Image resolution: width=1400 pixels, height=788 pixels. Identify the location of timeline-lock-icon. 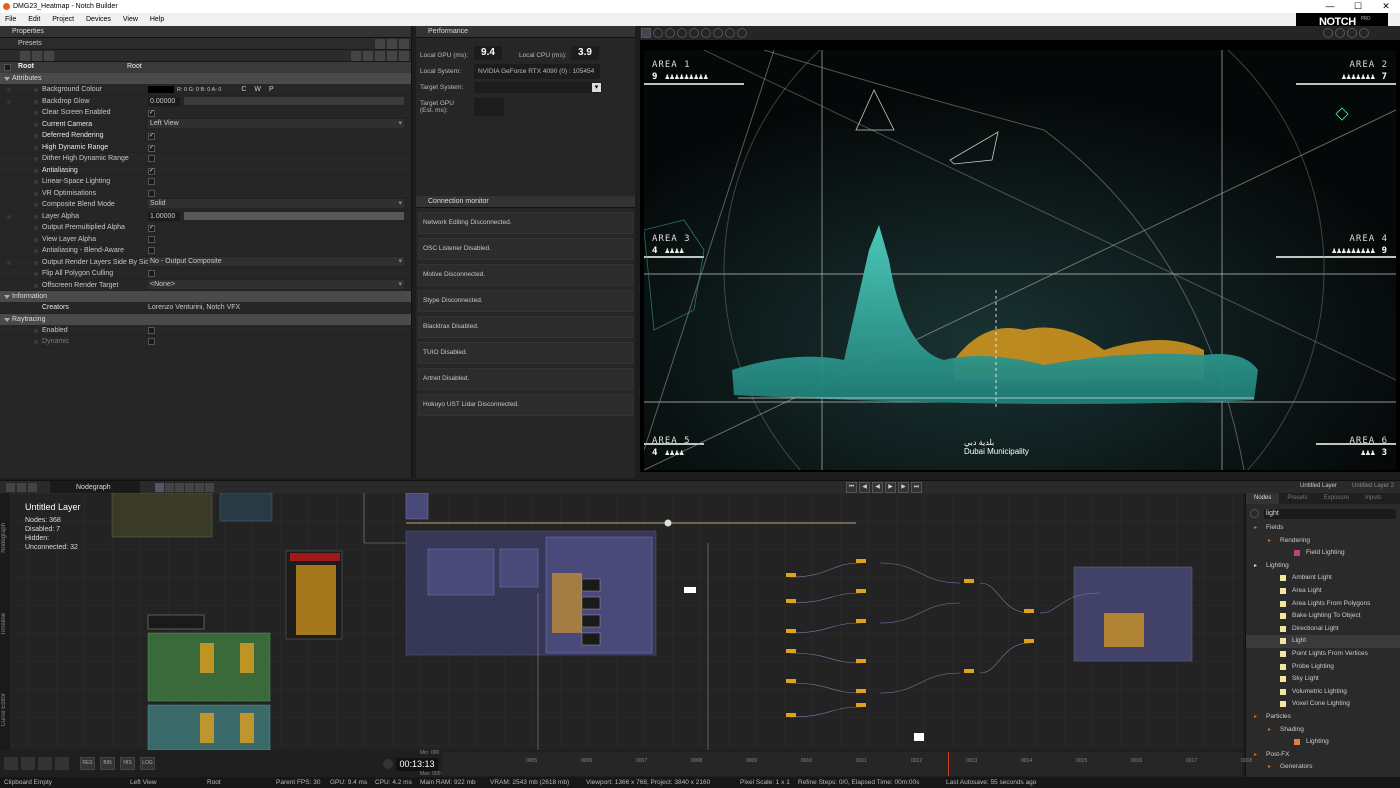
(388, 764).